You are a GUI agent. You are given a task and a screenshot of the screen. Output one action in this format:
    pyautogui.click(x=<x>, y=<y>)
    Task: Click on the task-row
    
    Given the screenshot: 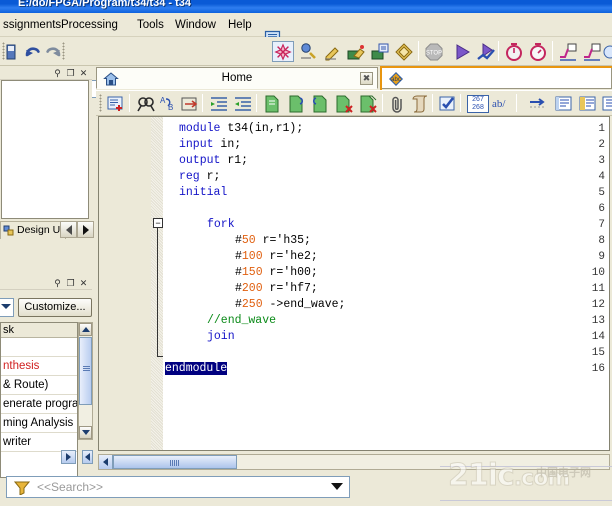 What is the action you would take?
    pyautogui.click(x=39, y=347)
    